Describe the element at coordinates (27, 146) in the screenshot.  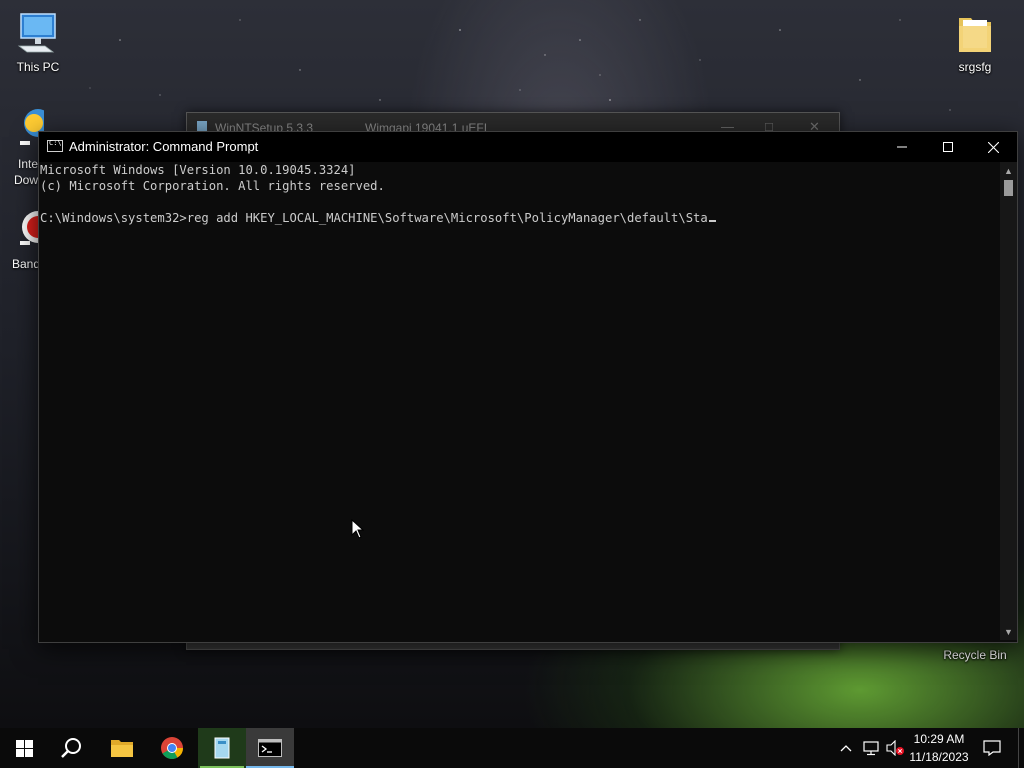
I see `desktop-icon-idm-partial: Inte Dow` at that location.